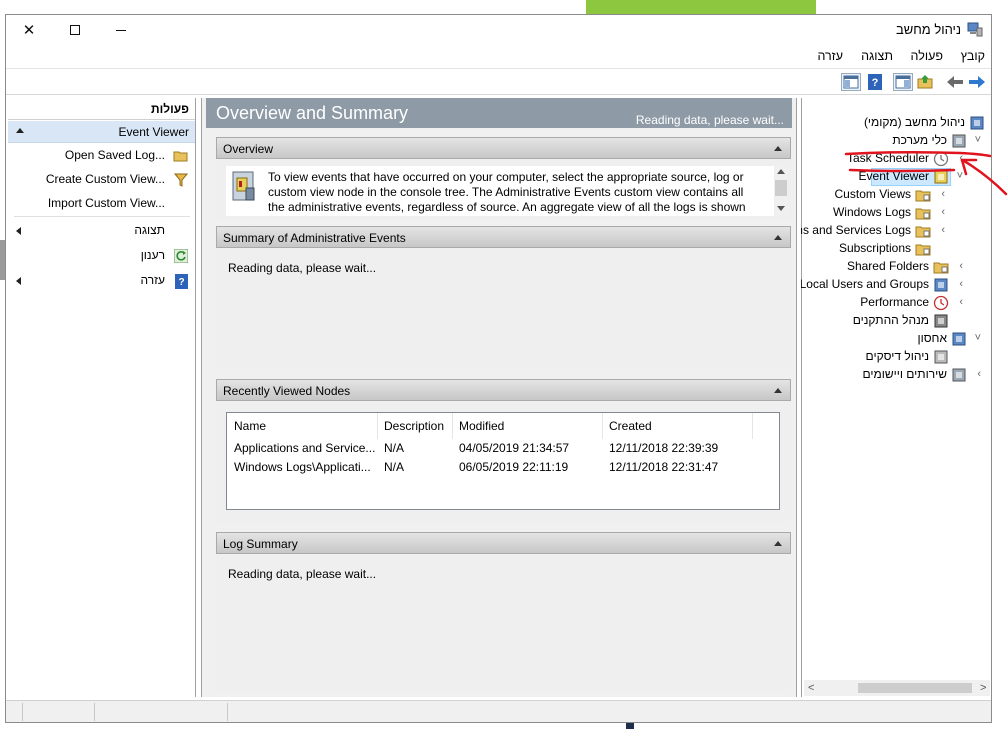 The height and width of the screenshot is (729, 1008). I want to click on action-refresh: רענון, so click(101, 256).